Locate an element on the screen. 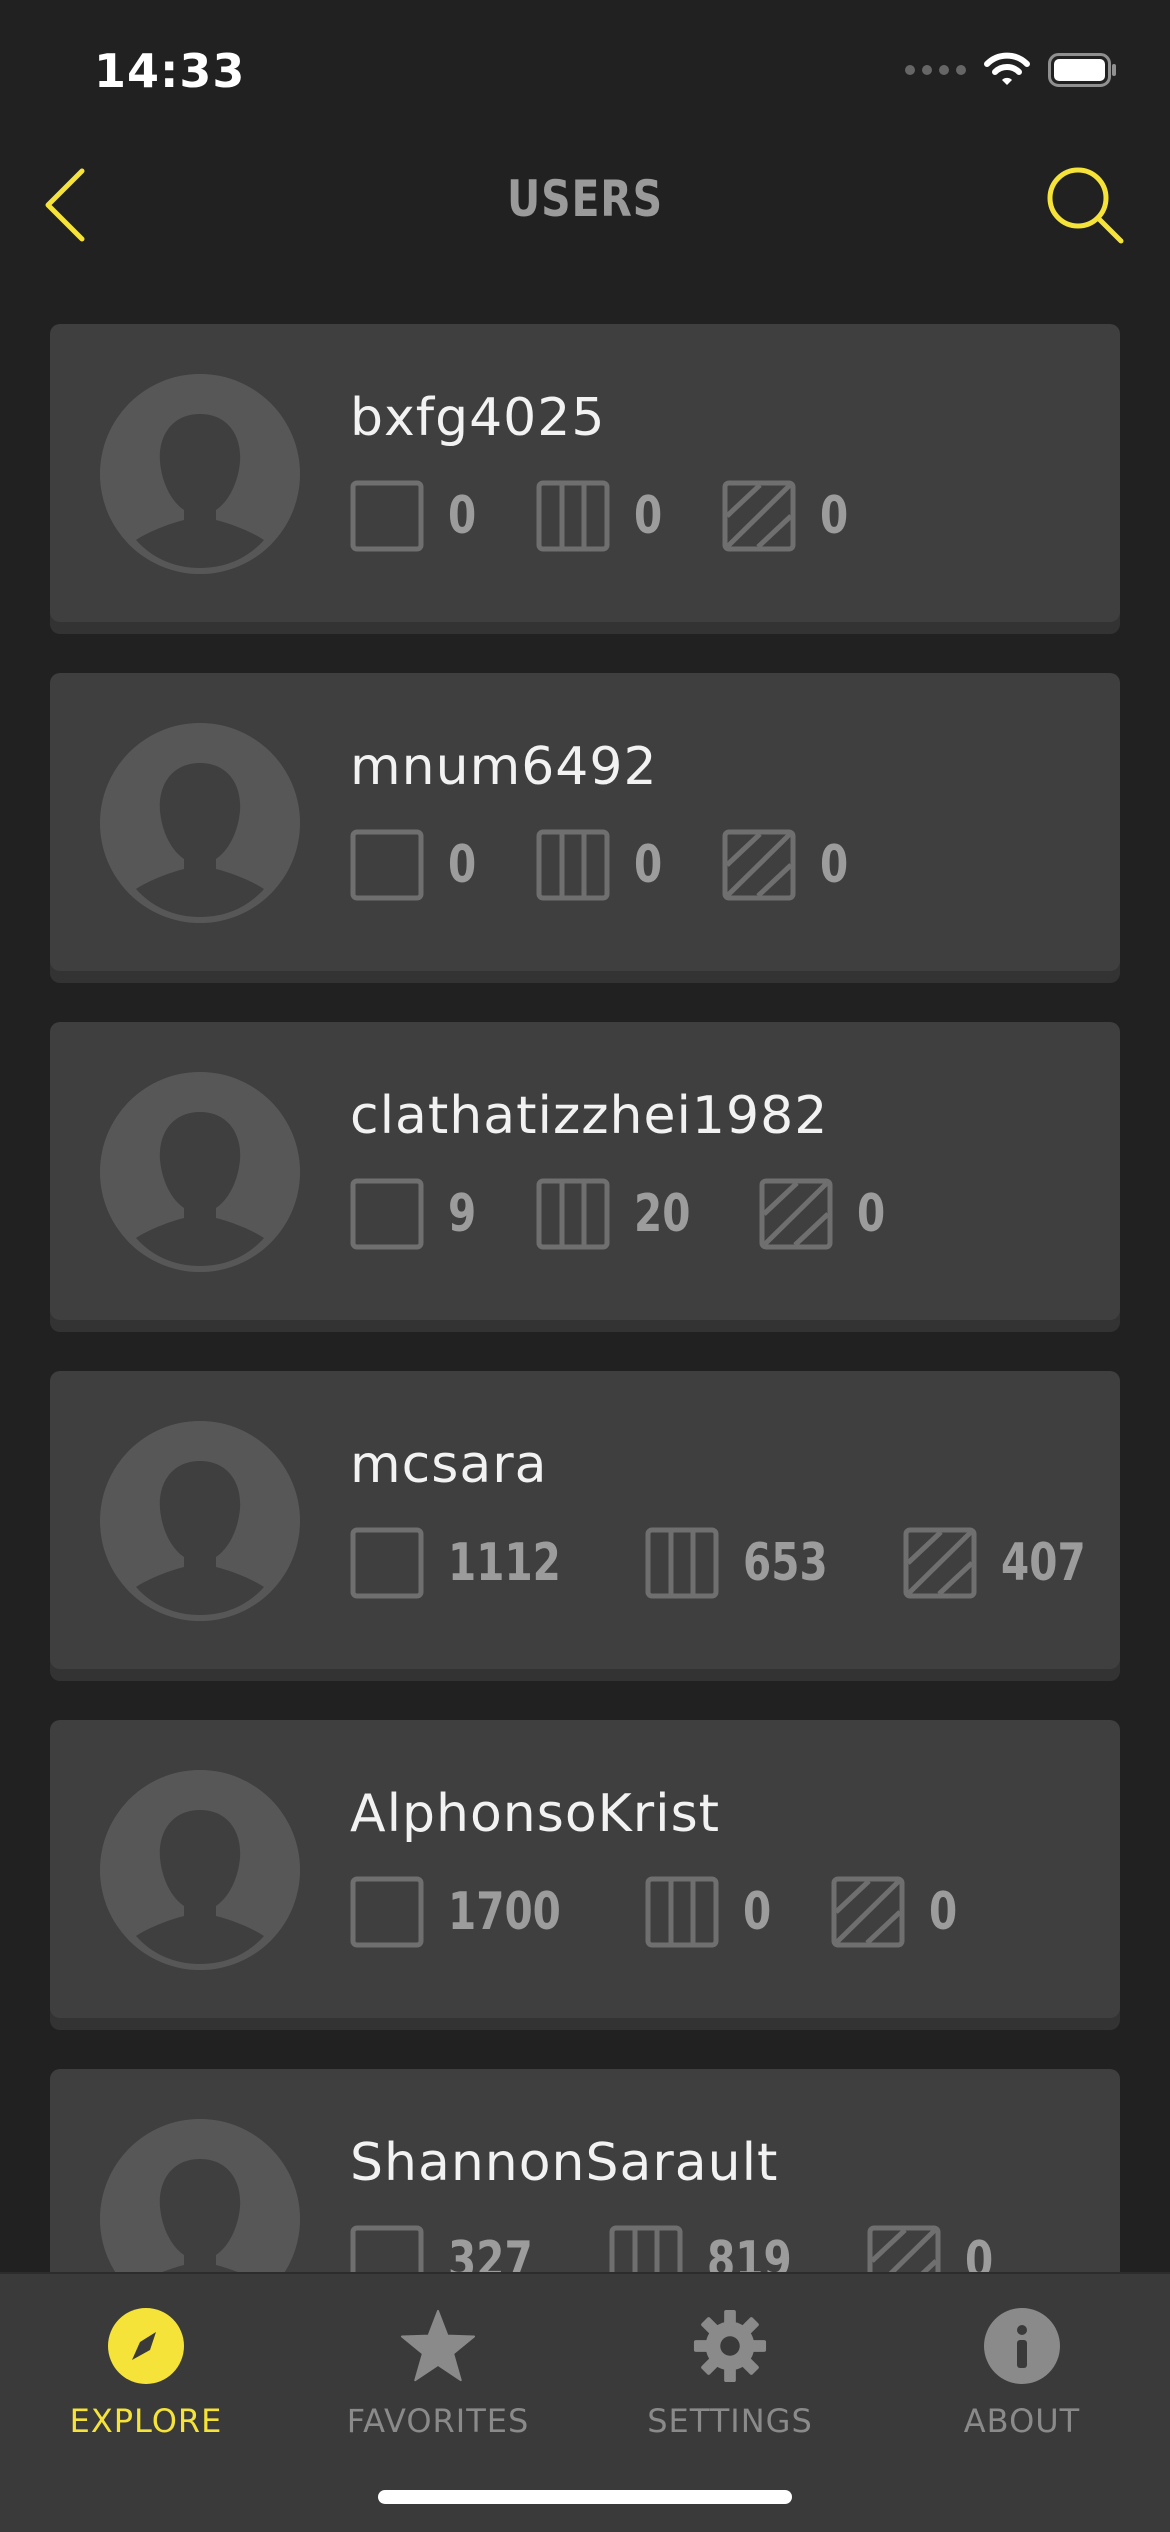 The height and width of the screenshot is (2532, 1170). user-card: ShannonSarault 327 819 0 is located at coordinates (585, 2170).